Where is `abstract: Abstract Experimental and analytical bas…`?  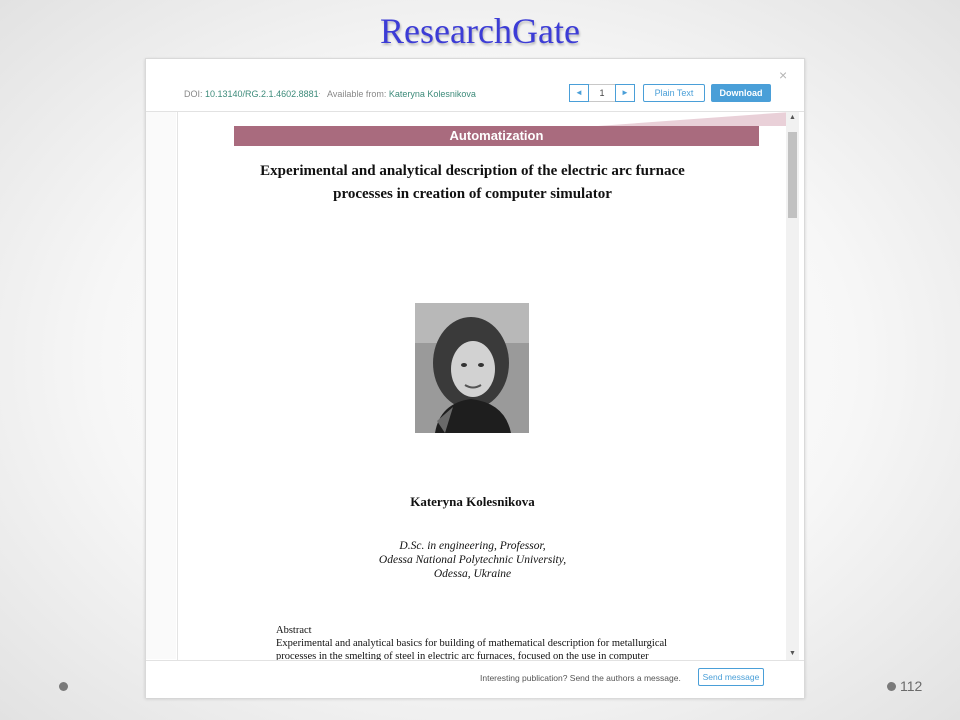
abstract: Abstract Experimental and analytical bas… is located at coordinates (481, 642).